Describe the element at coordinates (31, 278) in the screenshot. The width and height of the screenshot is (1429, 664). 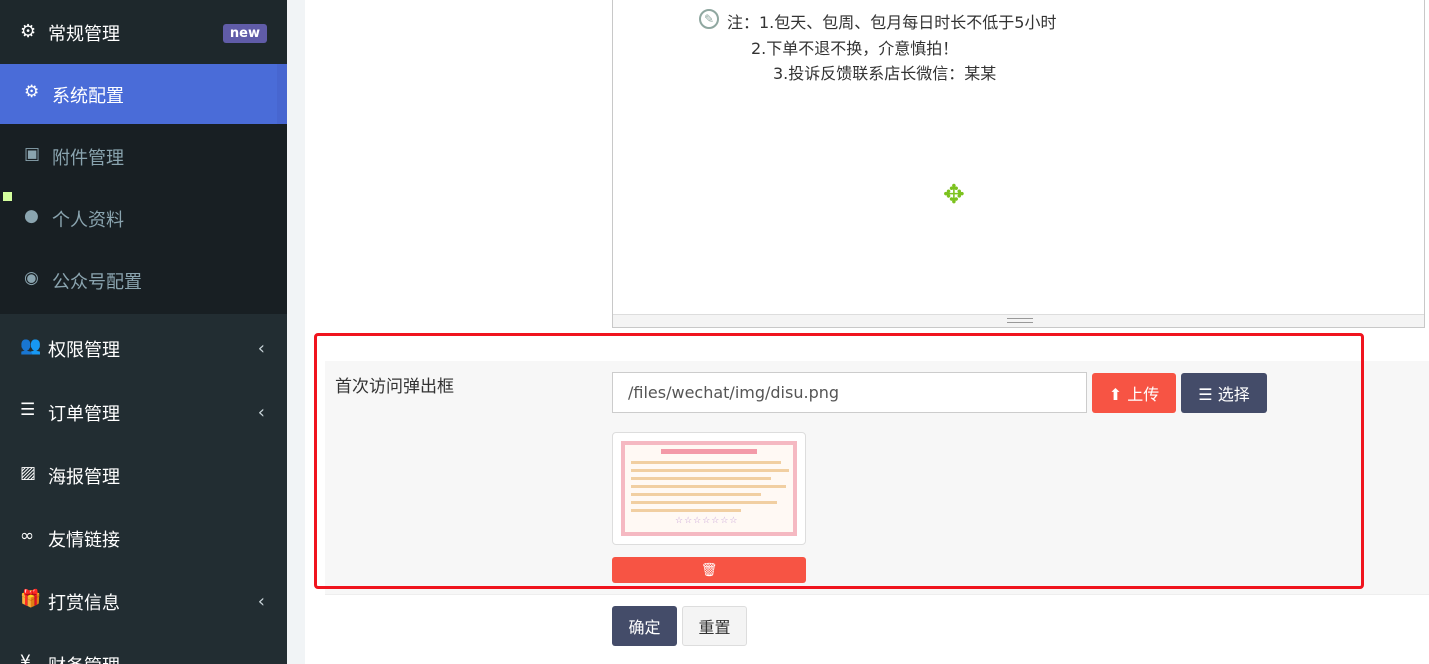
I see `wechat-icon: ◉` at that location.